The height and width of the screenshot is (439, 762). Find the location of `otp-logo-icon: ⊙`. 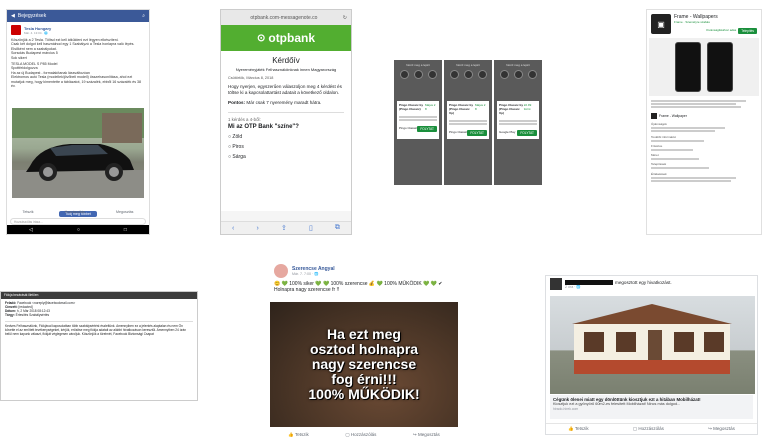

otp-logo-icon: ⊙ is located at coordinates (261, 38).